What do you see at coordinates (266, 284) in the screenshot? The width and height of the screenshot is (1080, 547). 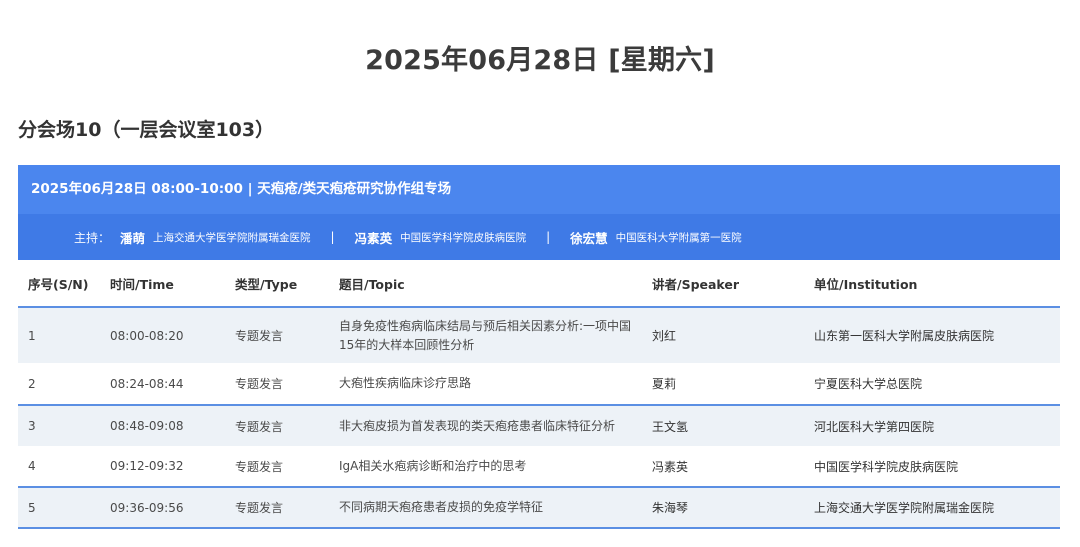 I see `column-header-type: 类型/Type` at bounding box center [266, 284].